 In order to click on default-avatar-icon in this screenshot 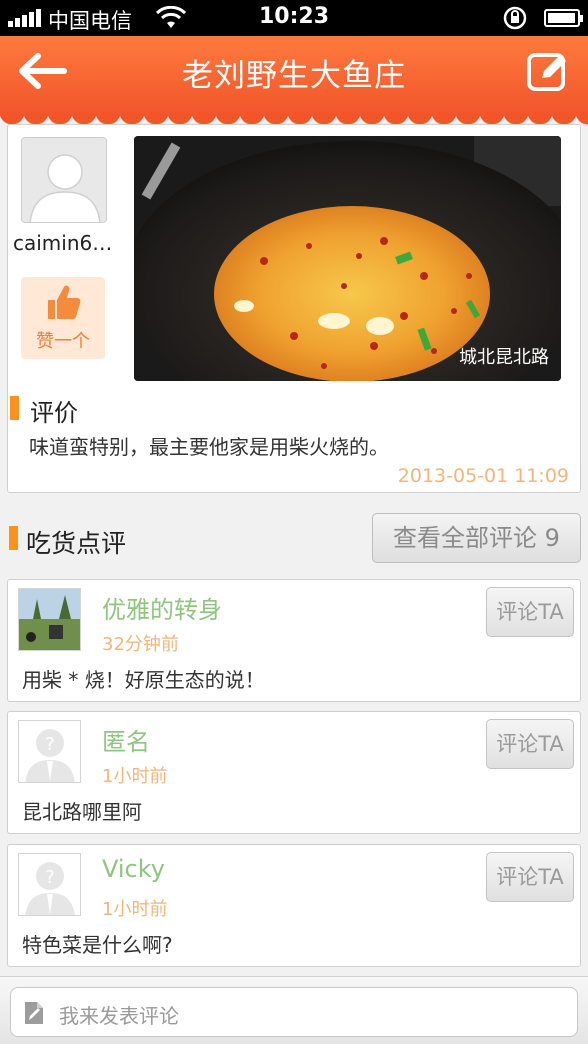, I will do `click(64, 180)`.